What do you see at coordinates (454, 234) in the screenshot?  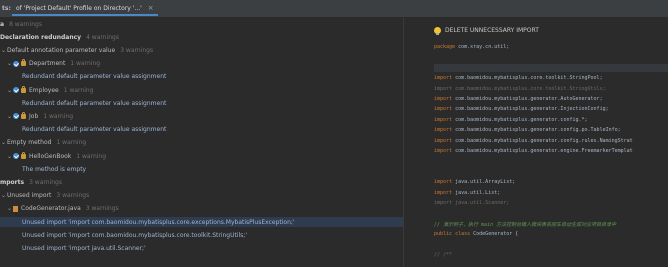 I see `code-token: public class` at bounding box center [454, 234].